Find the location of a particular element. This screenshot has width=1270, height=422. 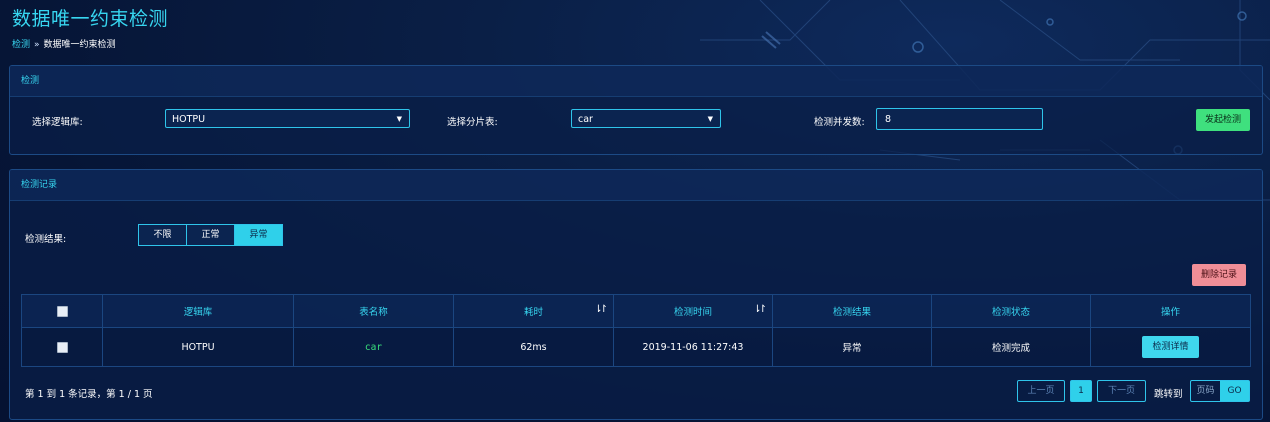

table-header-row: 逻辑库 表名称 耗时 ⇂↾ 检测时间 ⇂↾ 检测结果 检测状态 操作 is located at coordinates (636, 311).